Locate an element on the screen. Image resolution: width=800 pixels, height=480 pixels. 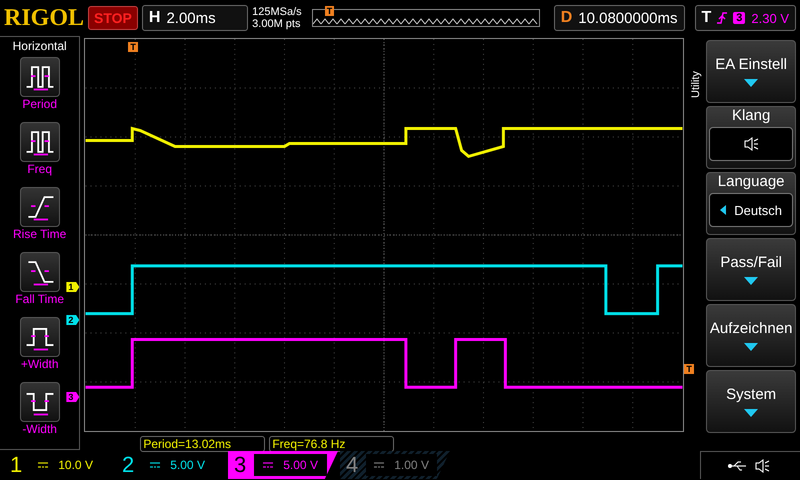
menu-title: Horizontal is located at coordinates (39, 46).